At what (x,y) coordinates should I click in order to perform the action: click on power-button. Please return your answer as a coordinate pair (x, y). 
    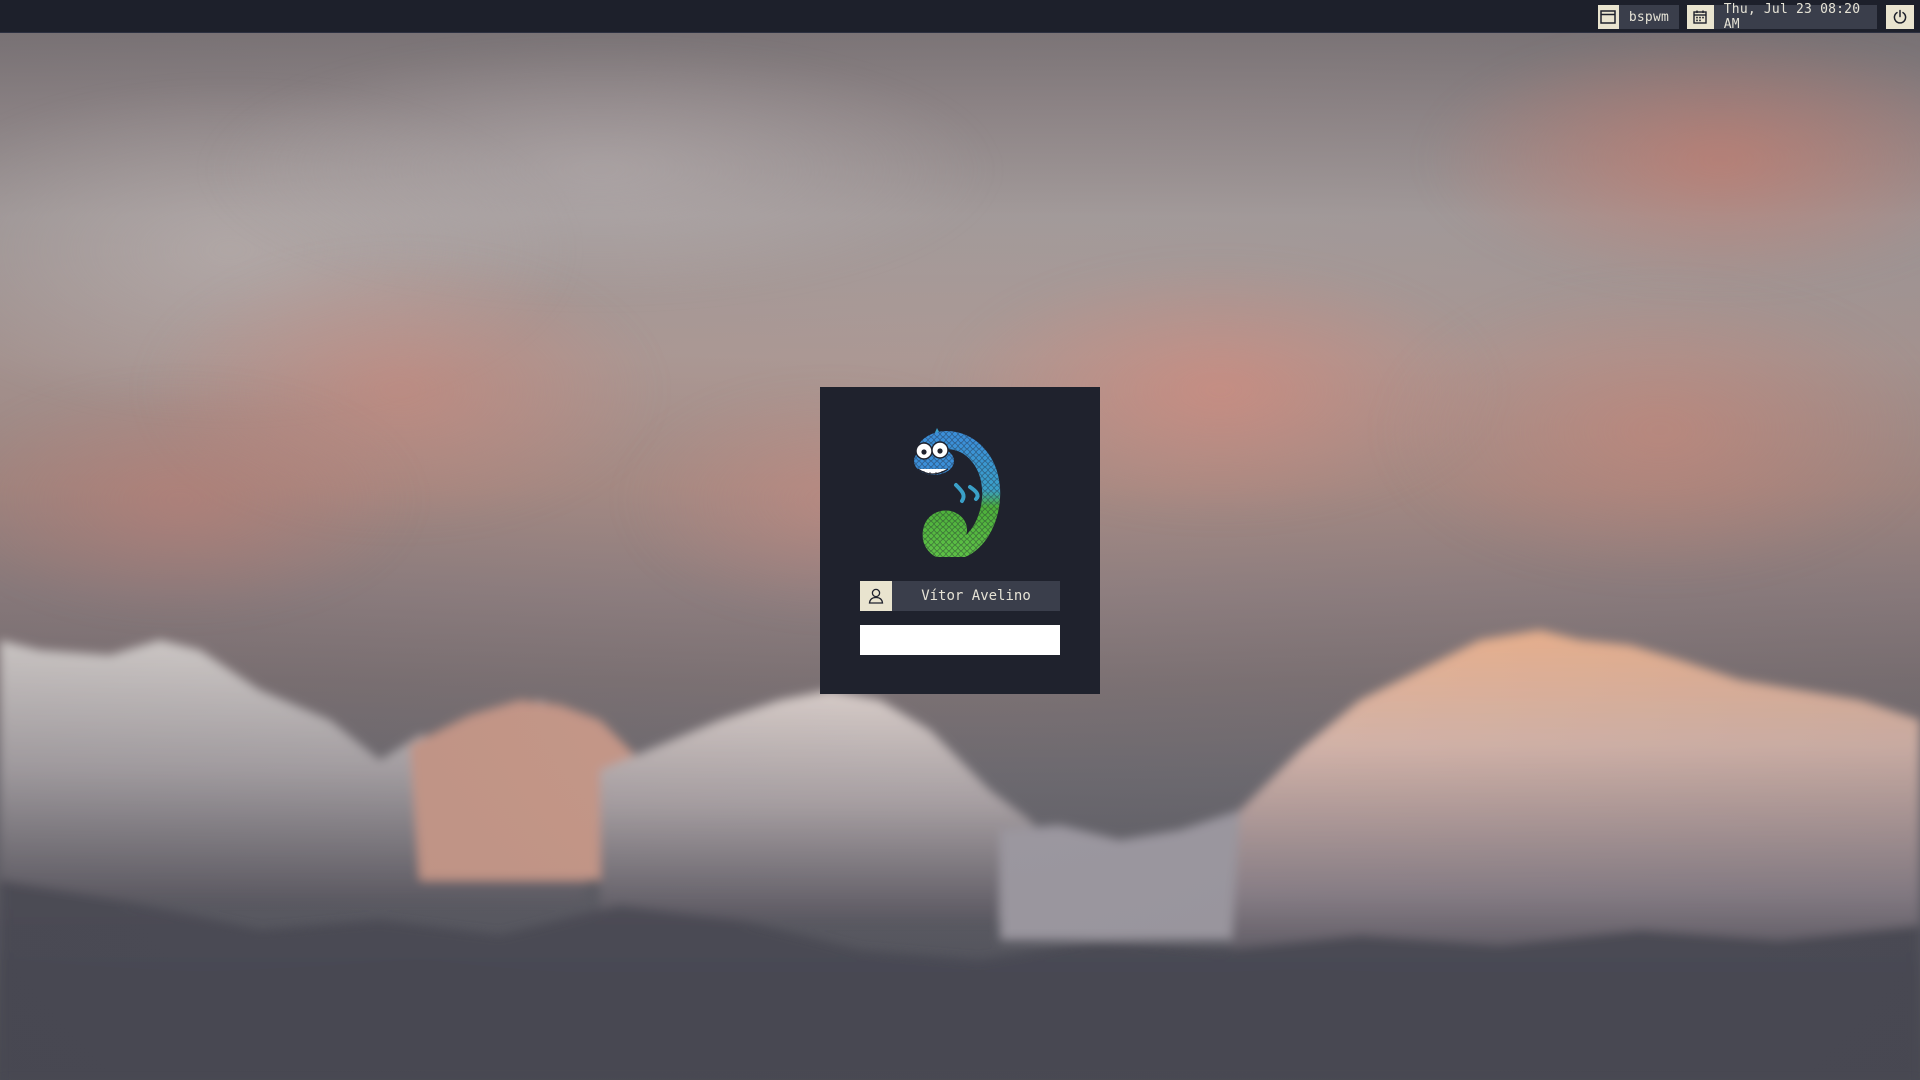
    Looking at the image, I should click on (1900, 17).